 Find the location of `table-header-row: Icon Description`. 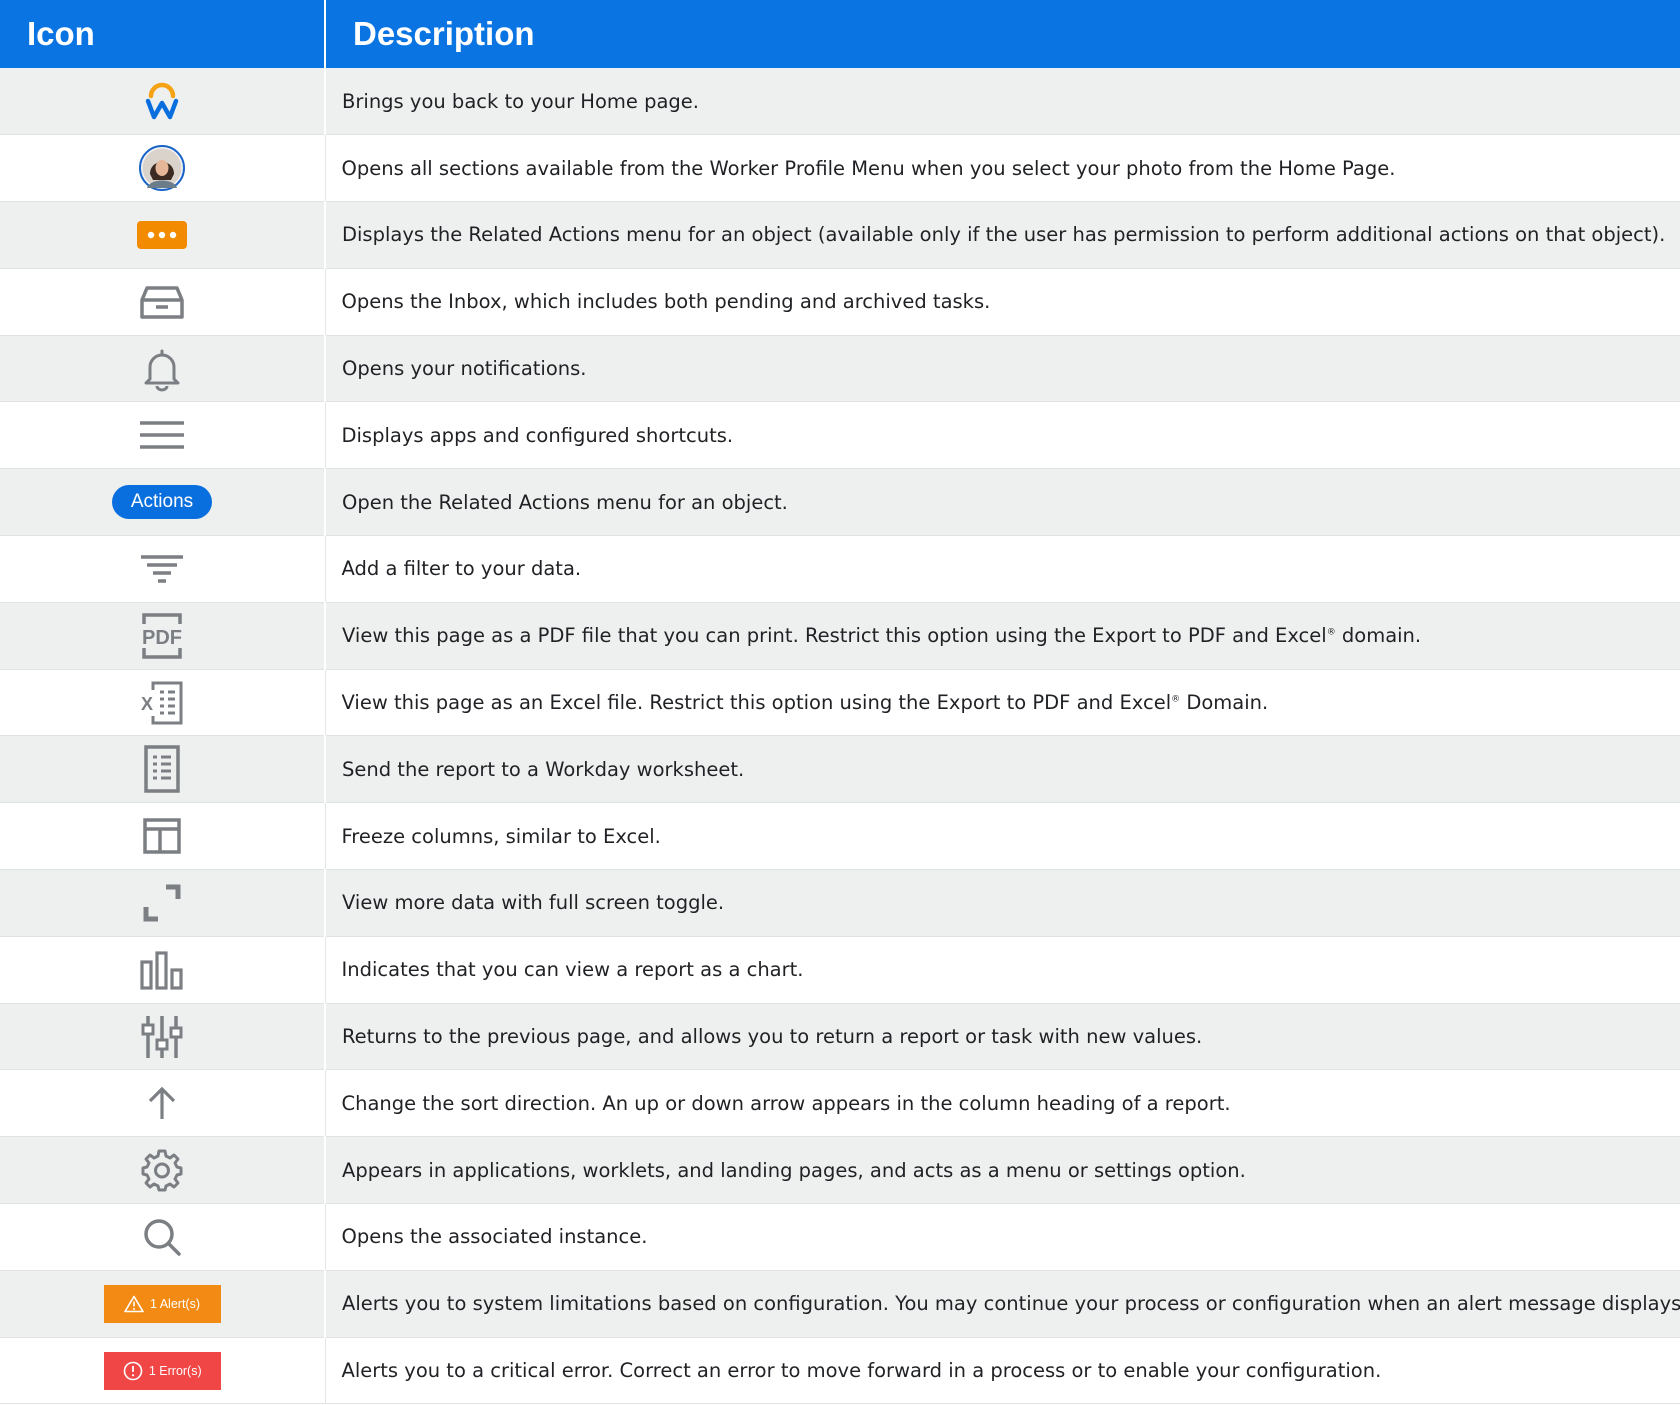

table-header-row: Icon Description is located at coordinates (840, 34).